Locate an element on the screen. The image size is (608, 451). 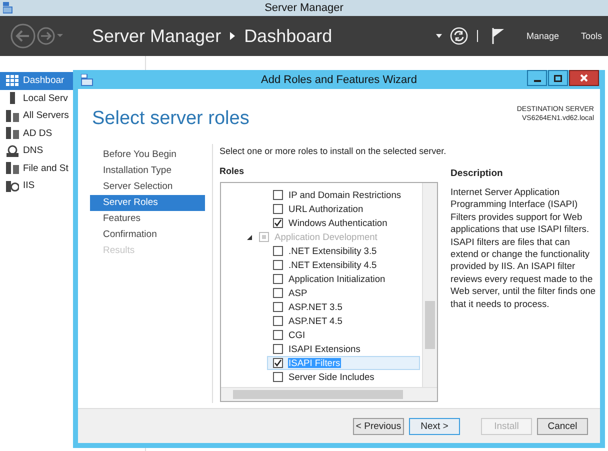
breadcrumb-item: Dashboard is located at coordinates (288, 36).